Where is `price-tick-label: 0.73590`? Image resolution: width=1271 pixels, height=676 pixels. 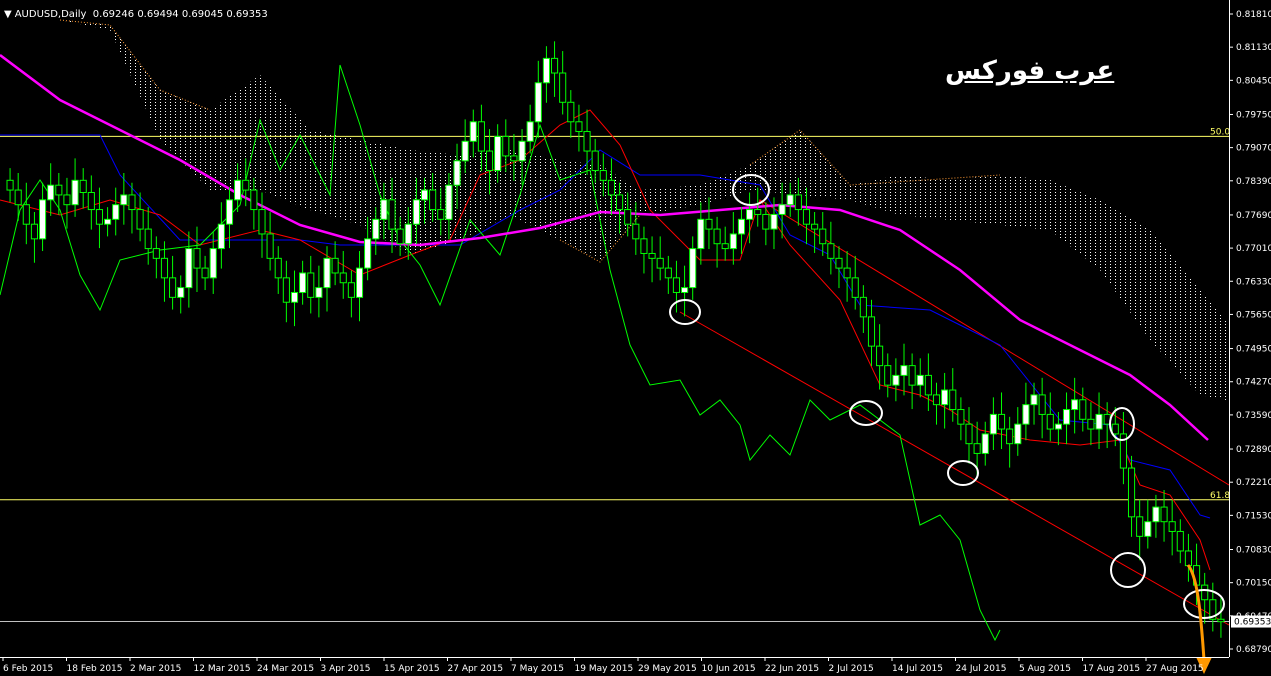
price-tick-label: 0.73590 is located at coordinates (1253, 416).